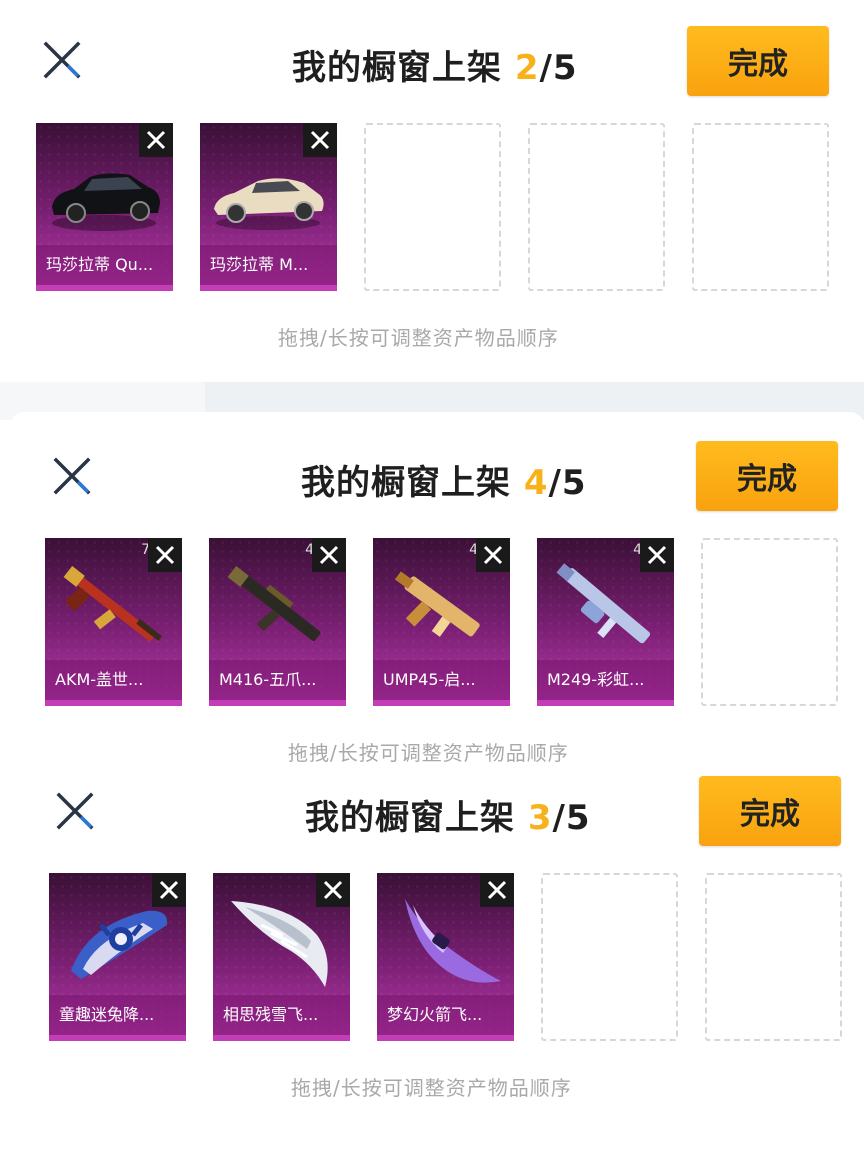 Image resolution: width=864 pixels, height=1152 pixels. Describe the element at coordinates (277, 608) in the screenshot. I see `m416-rifle-icon` at that location.